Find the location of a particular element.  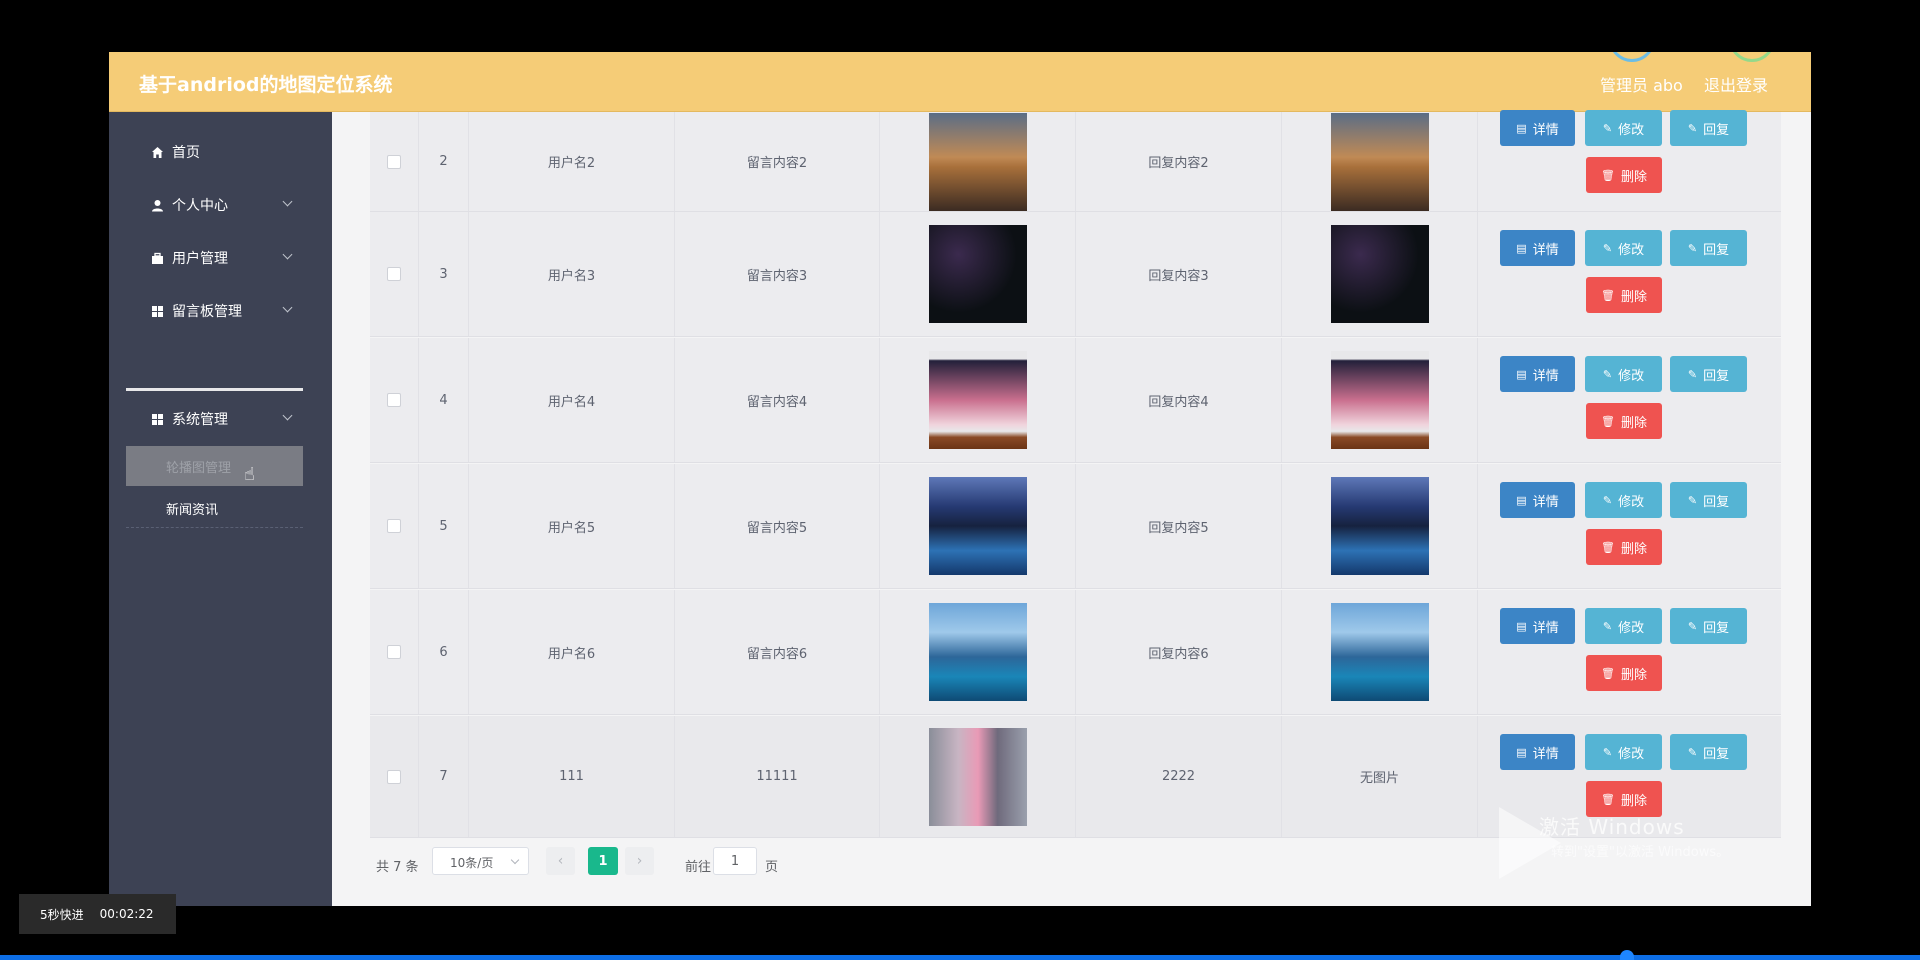

button-label: 回复 is located at coordinates (1716, 754).